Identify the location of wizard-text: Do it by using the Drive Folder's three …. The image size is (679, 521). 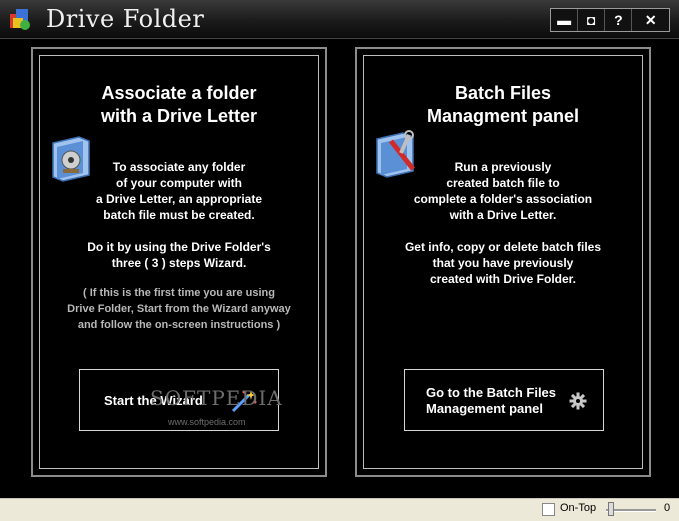
(179, 255).